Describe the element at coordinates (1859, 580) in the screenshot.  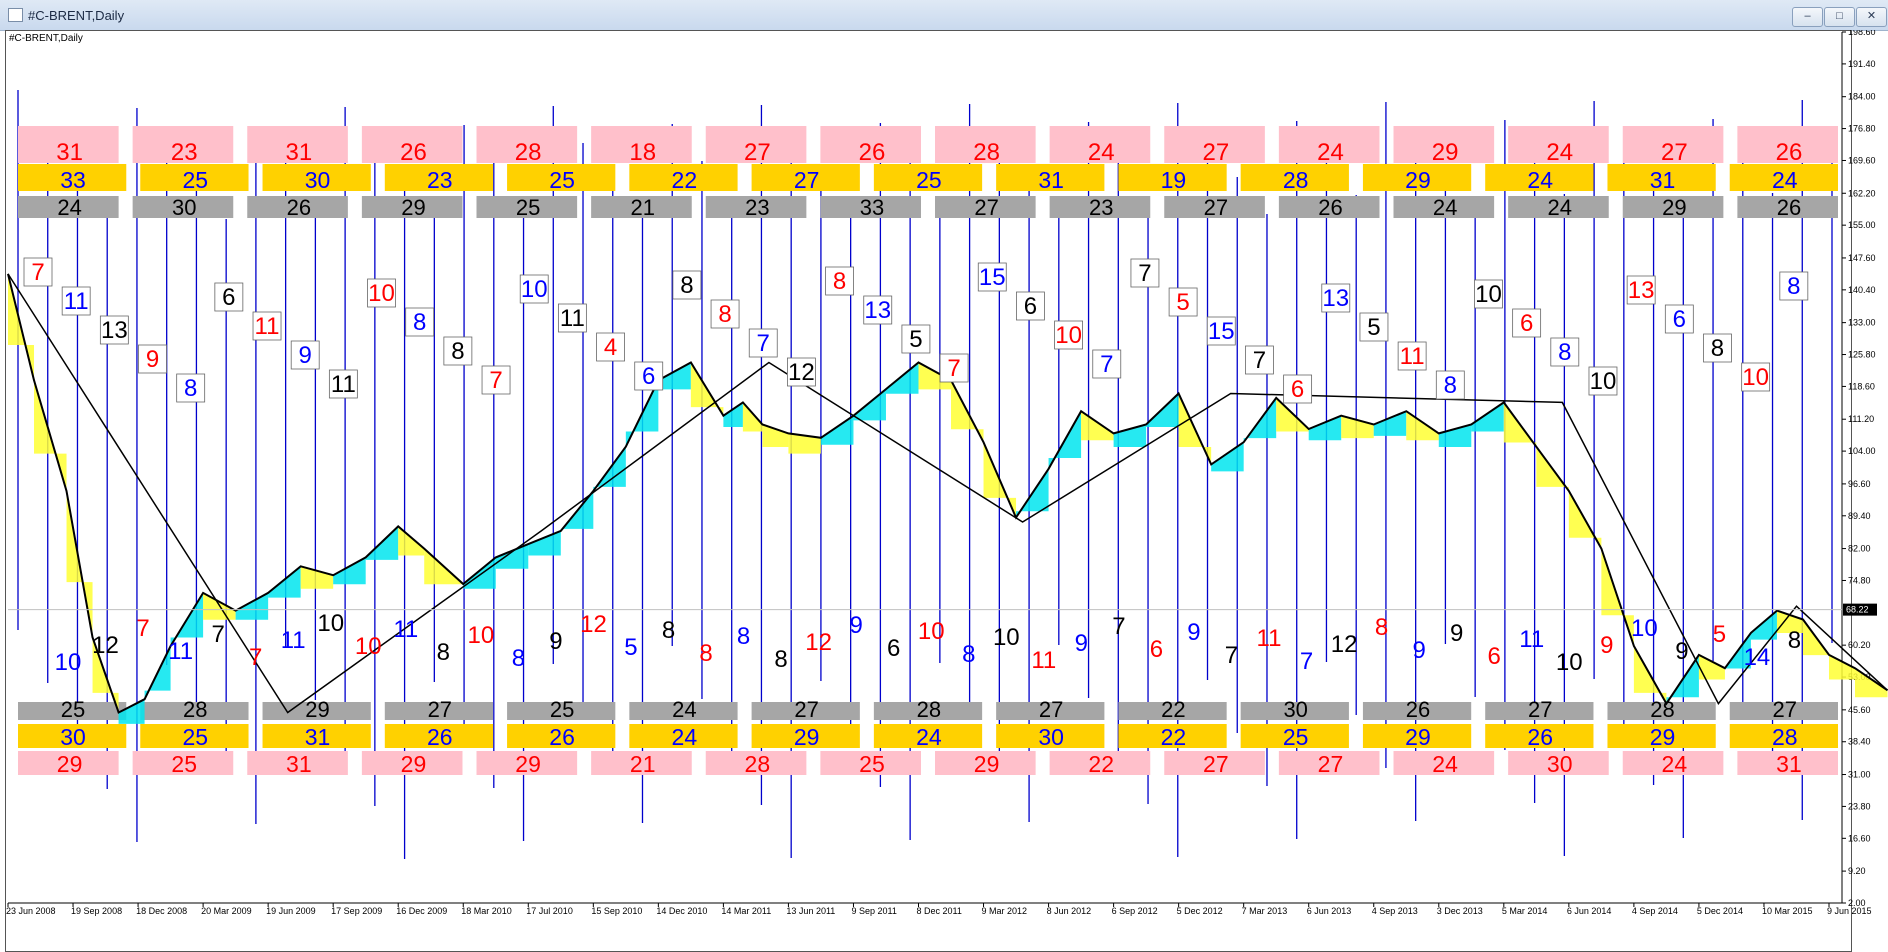
I see `y-tick-label: 74.80` at that location.